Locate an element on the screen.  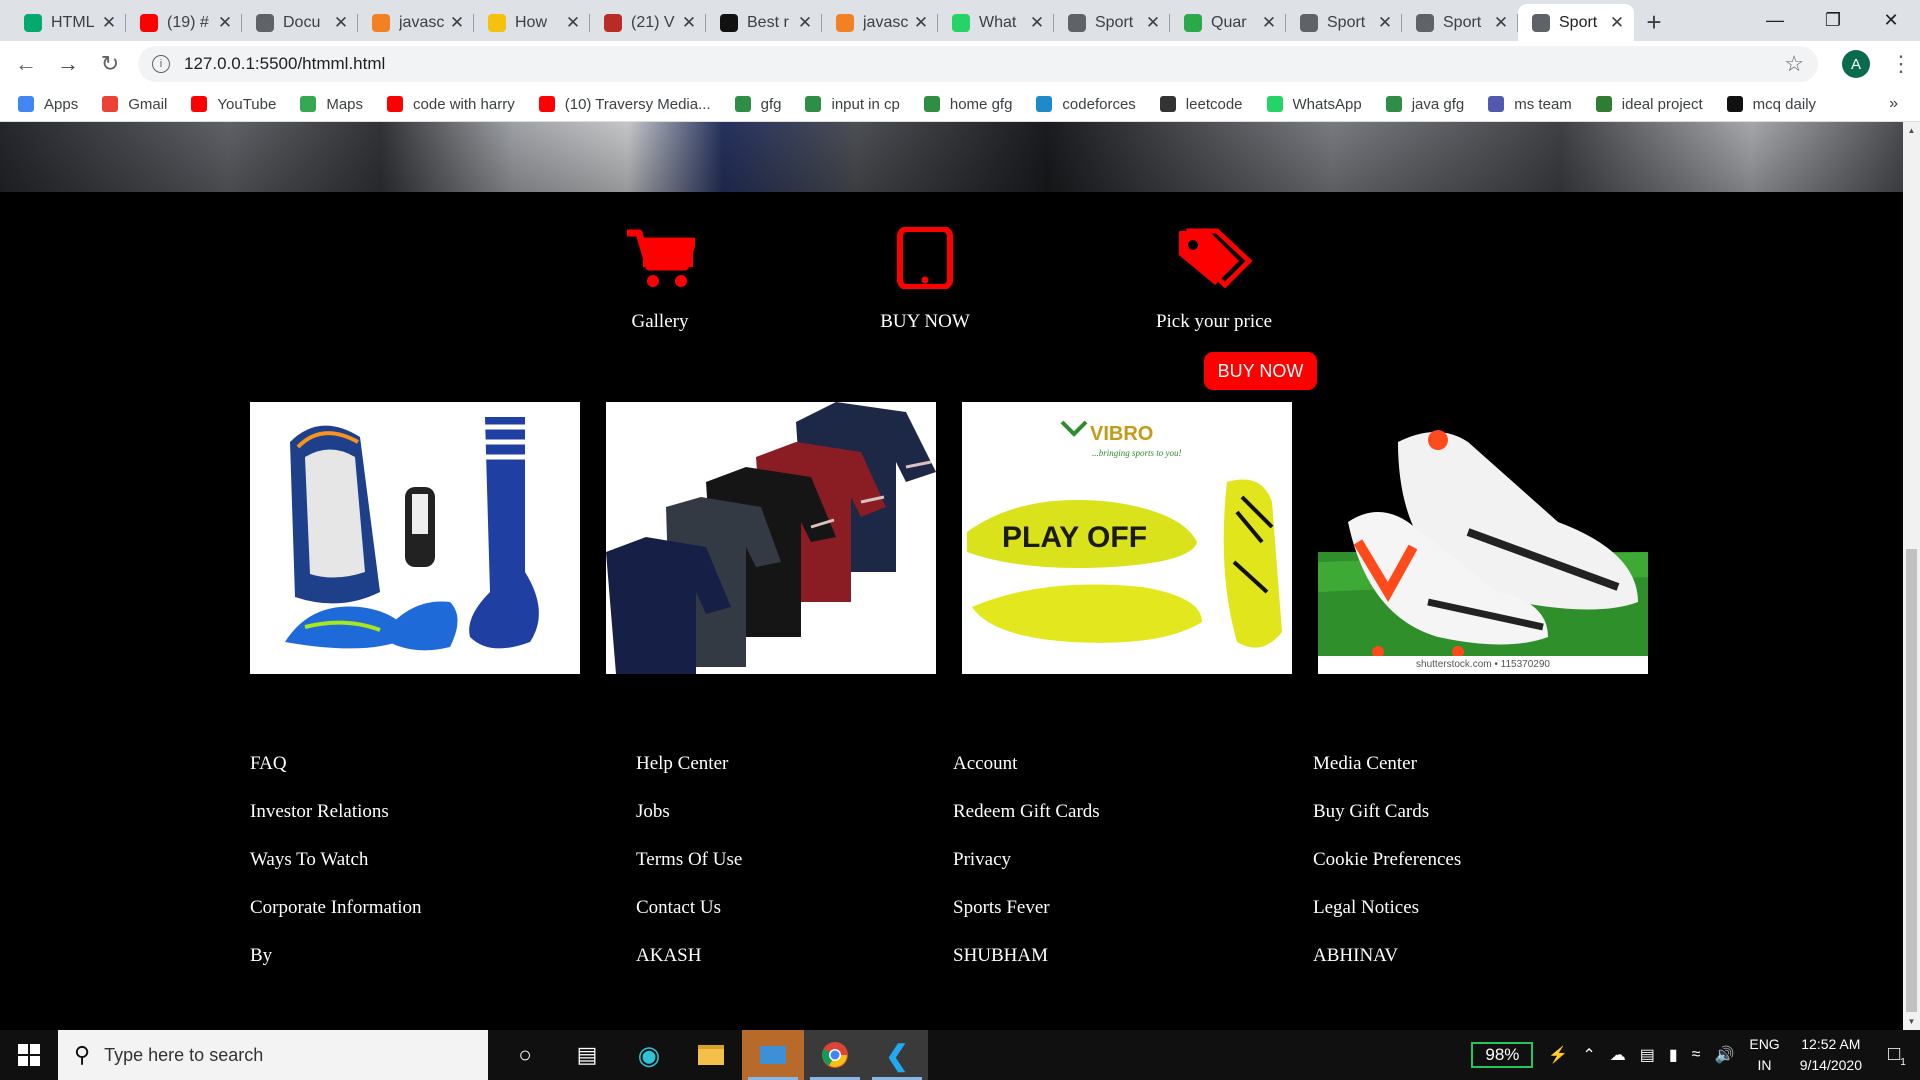
tab-3: javasc ✕ is located at coordinates (416, 22).